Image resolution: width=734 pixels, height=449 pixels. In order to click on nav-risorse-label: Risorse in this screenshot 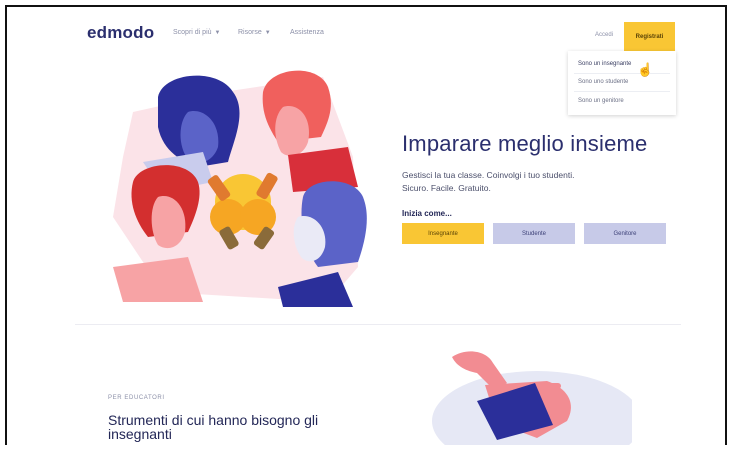, I will do `click(250, 32)`.